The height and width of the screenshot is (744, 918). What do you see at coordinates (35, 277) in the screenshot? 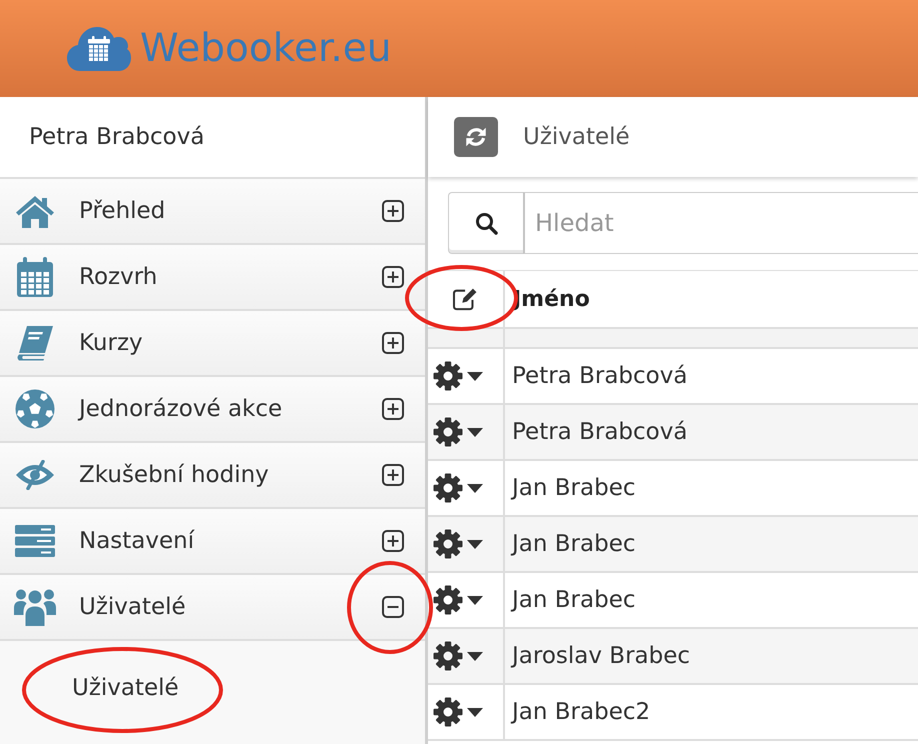
I see `calendar-icon` at bounding box center [35, 277].